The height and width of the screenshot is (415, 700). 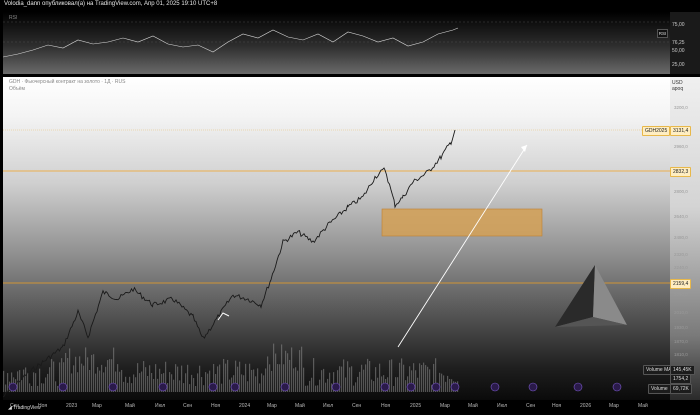 What do you see at coordinates (416, 406) in the screenshot?
I see `time-tick-label: 2025` at bounding box center [416, 406].